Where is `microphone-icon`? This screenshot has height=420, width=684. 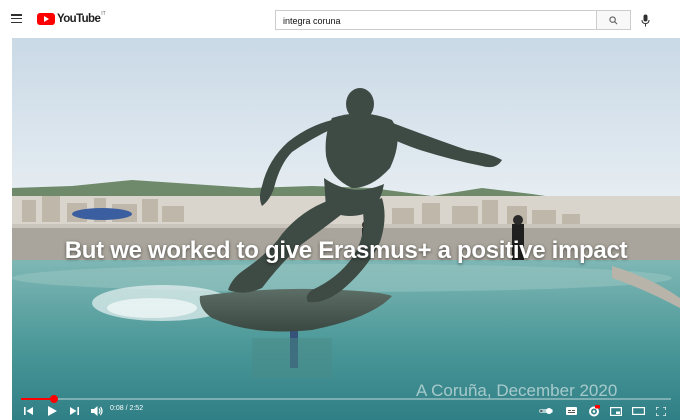
microphone-icon is located at coordinates (645, 20).